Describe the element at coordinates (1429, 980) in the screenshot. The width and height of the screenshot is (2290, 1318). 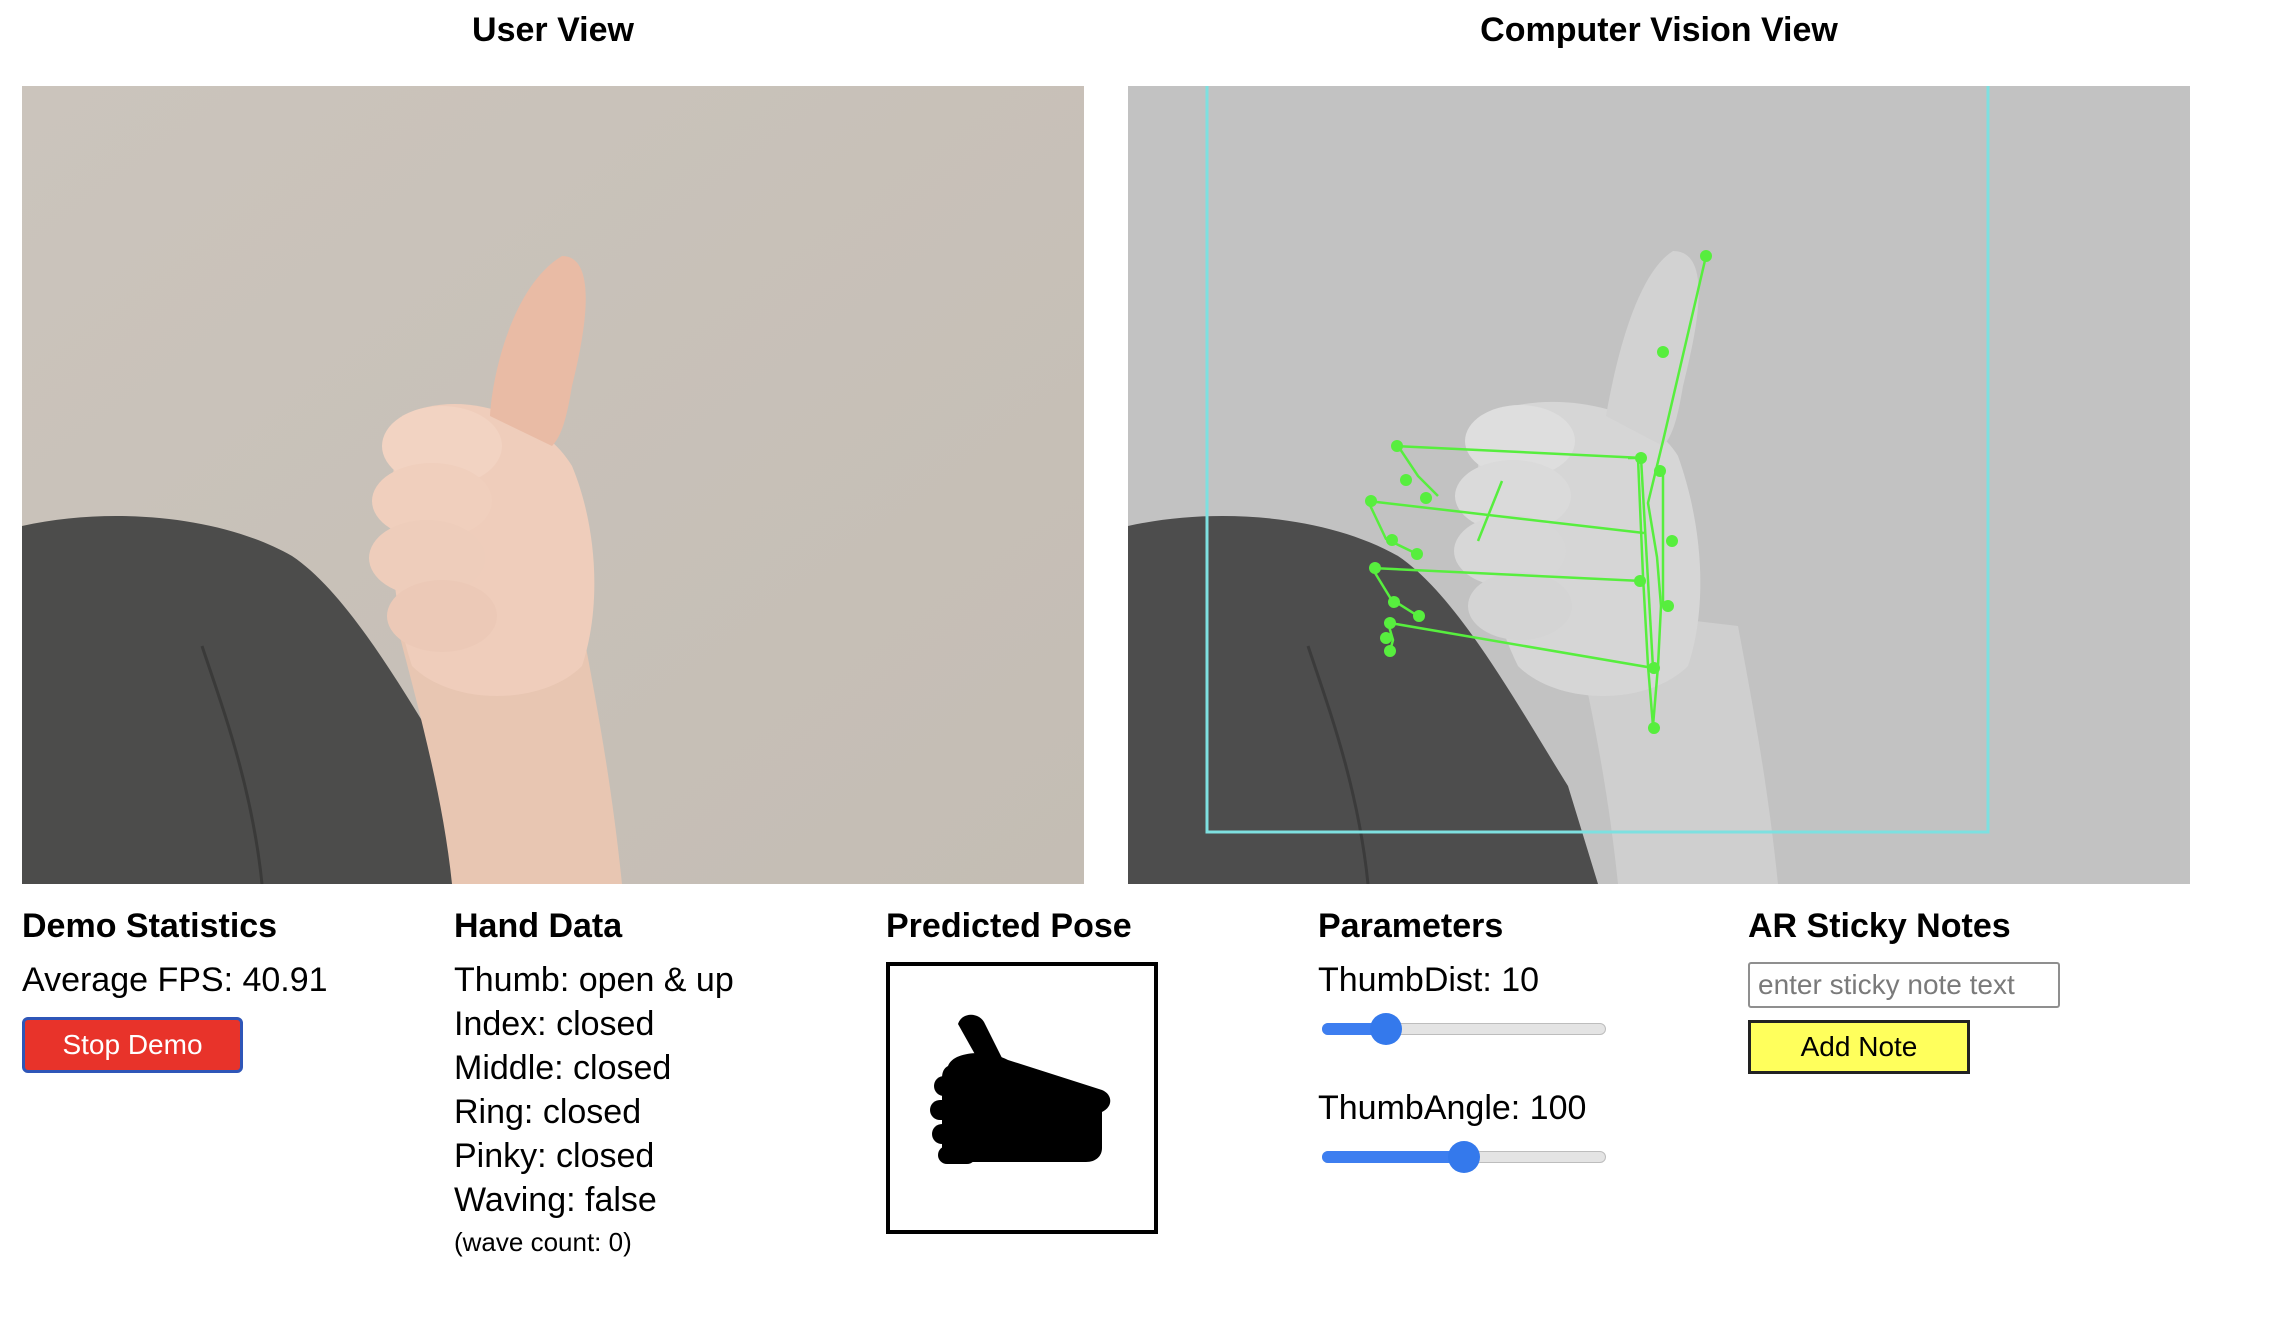
I see `thumb-dist-label: ThumbDist: 10` at that location.